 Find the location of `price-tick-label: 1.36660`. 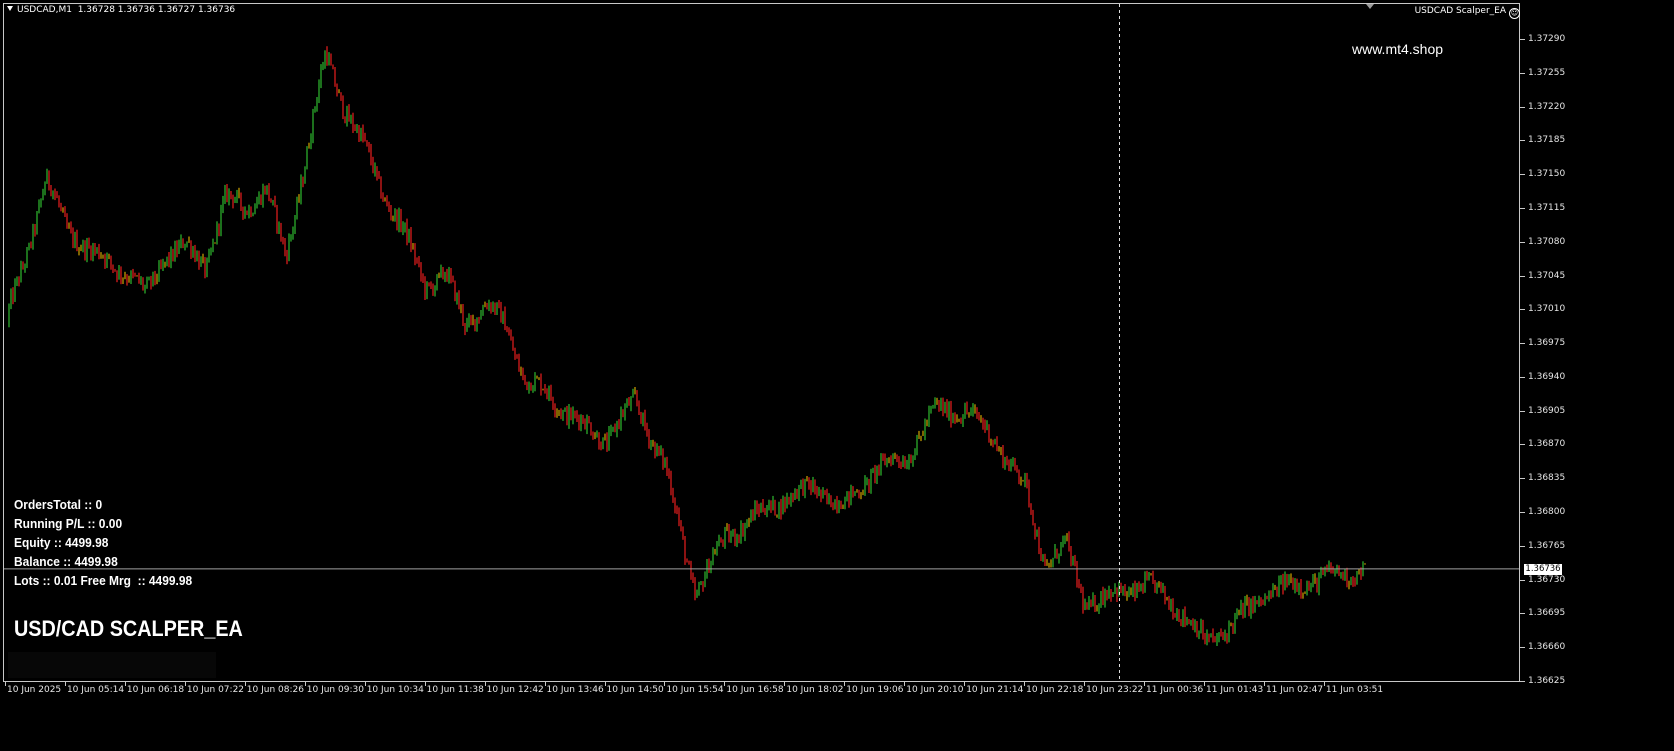

price-tick-label: 1.36660 is located at coordinates (1547, 647).